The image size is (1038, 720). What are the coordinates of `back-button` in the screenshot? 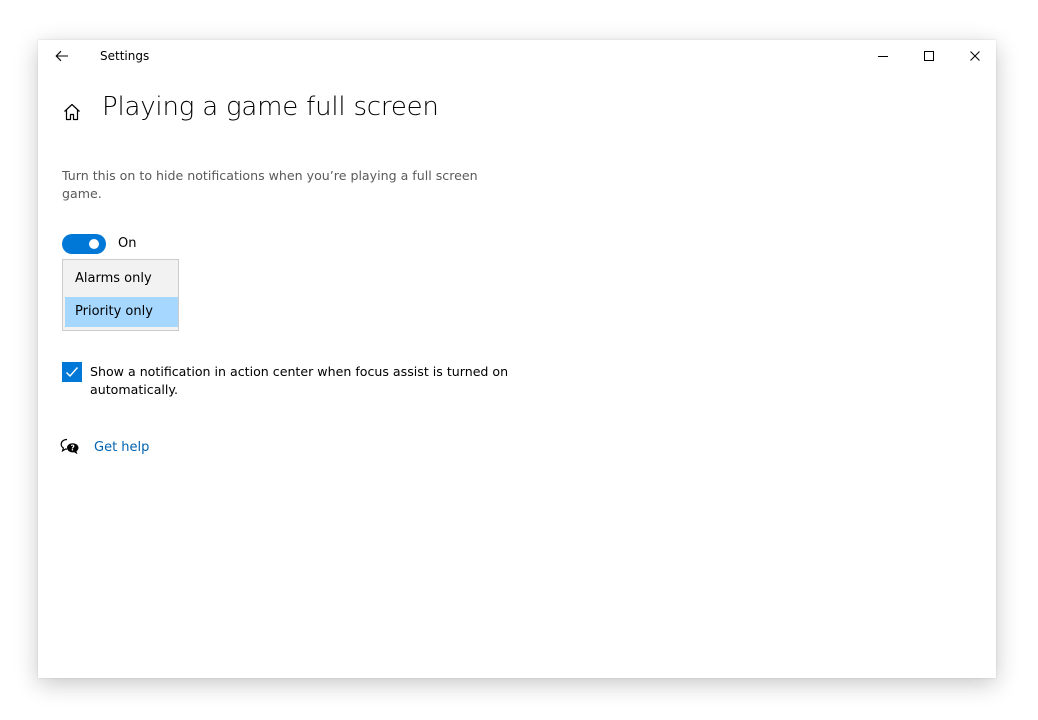 It's located at (62, 56).